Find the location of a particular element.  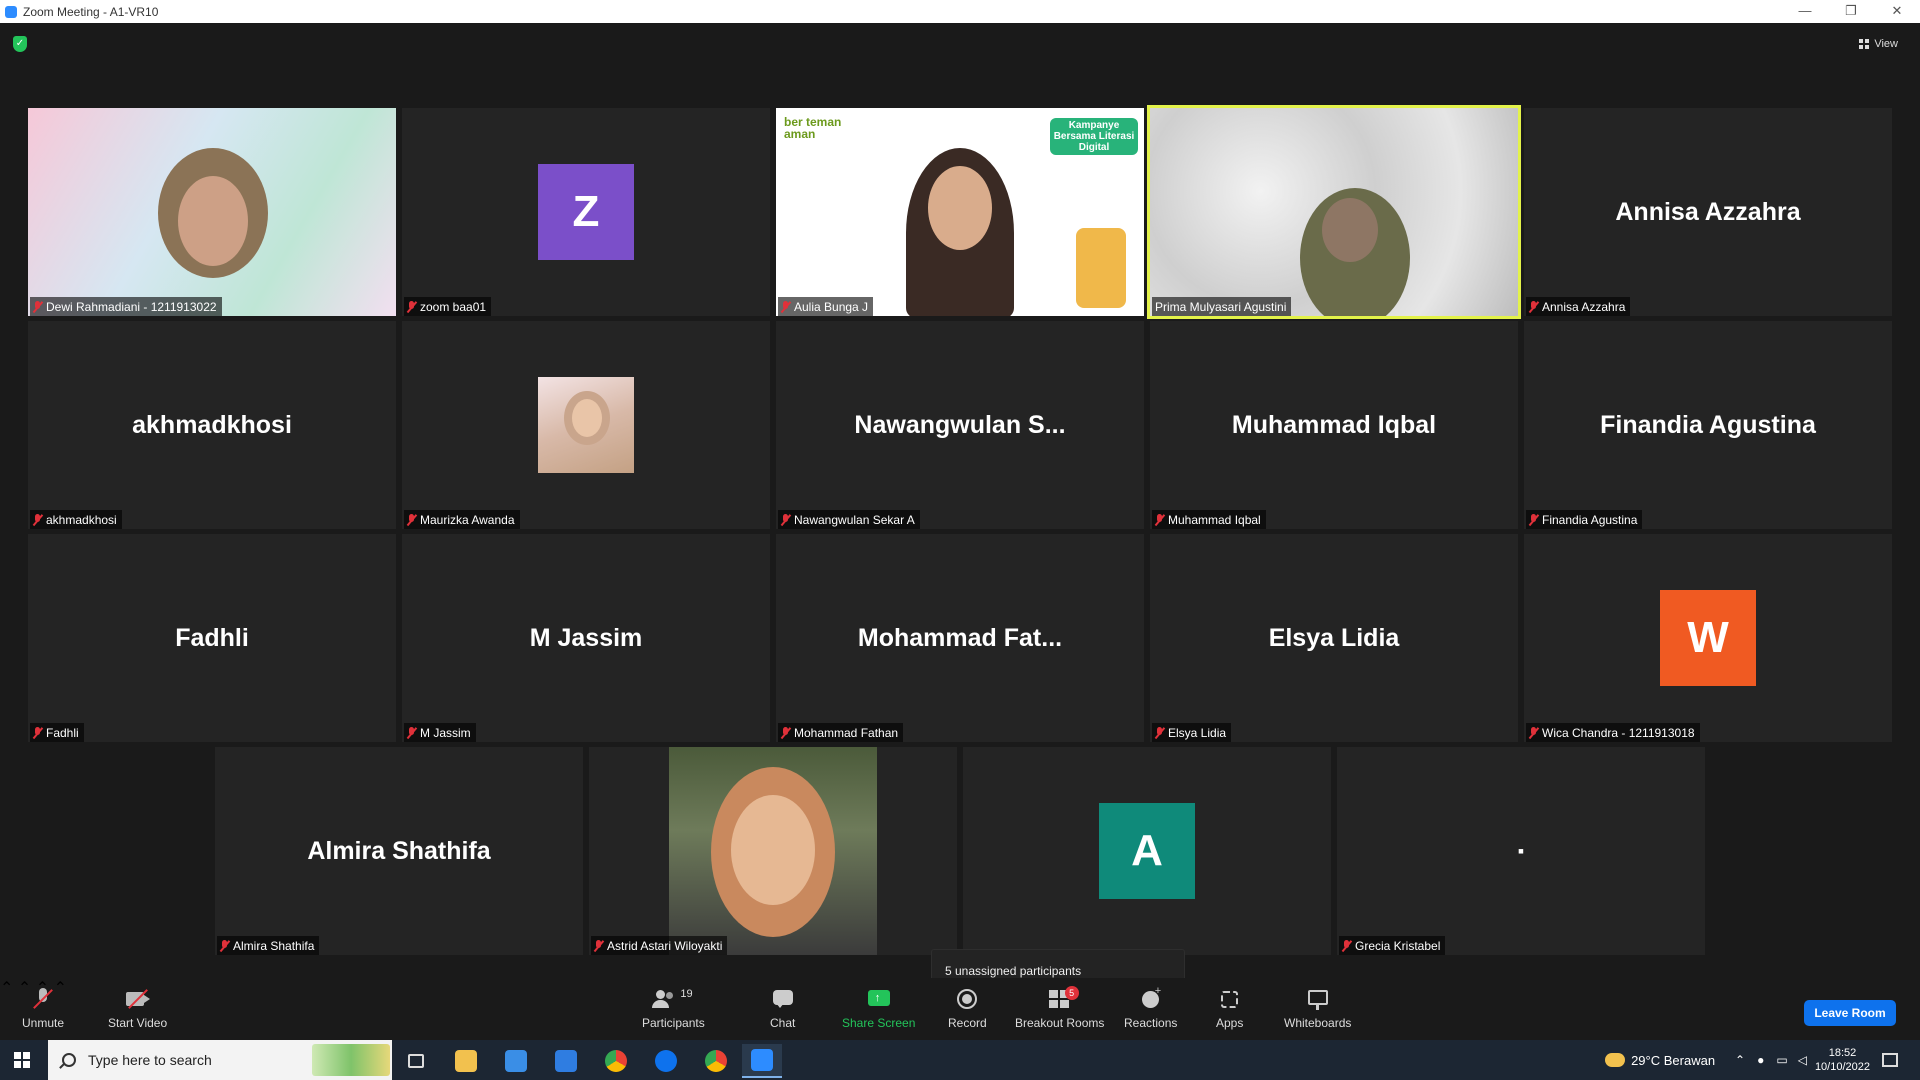

participant-name-label: M Jassim is located at coordinates (440, 732).